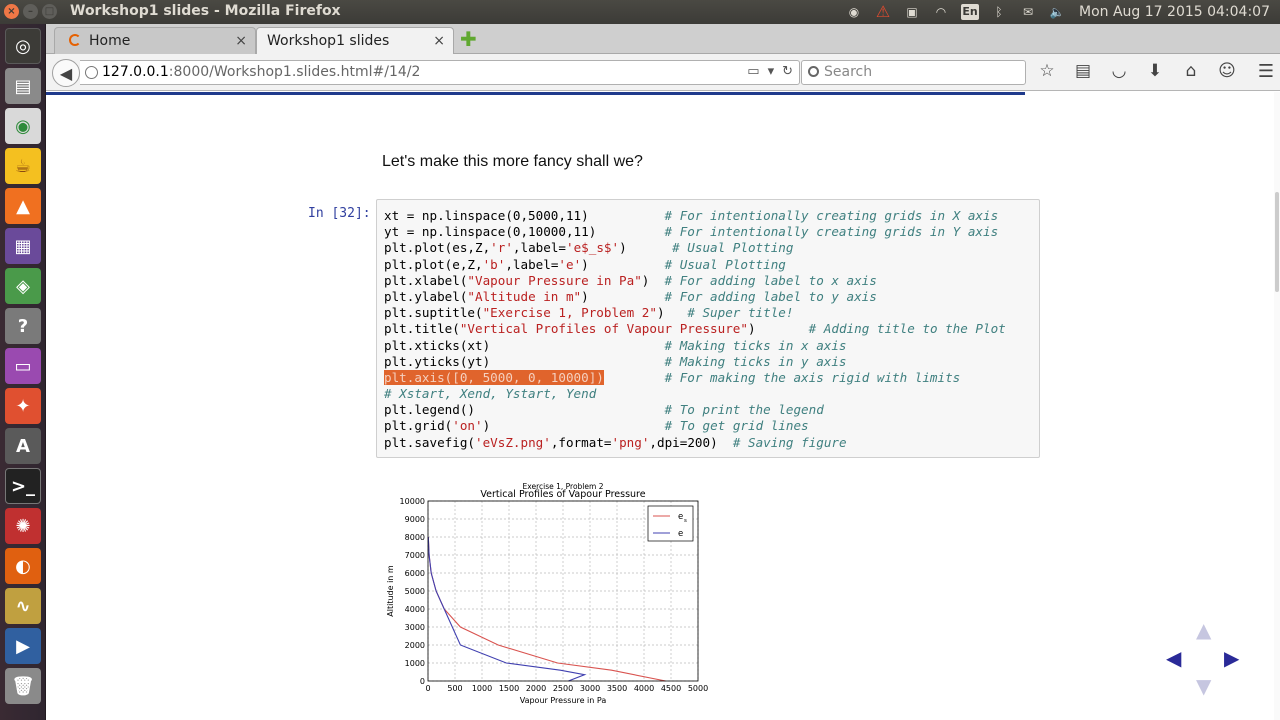  What do you see at coordinates (415, 627) in the screenshot?
I see `y-tick-label: 3000` at bounding box center [415, 627].